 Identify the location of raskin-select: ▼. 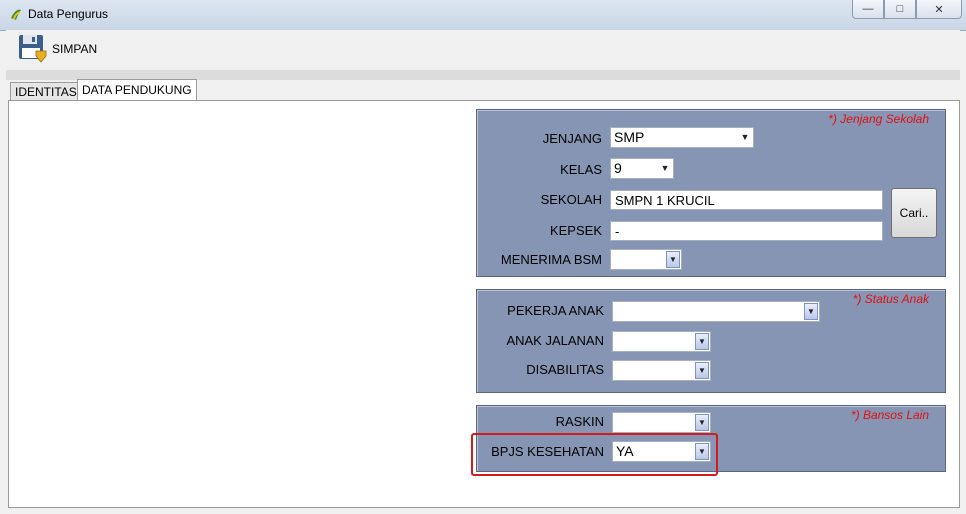
(661, 422).